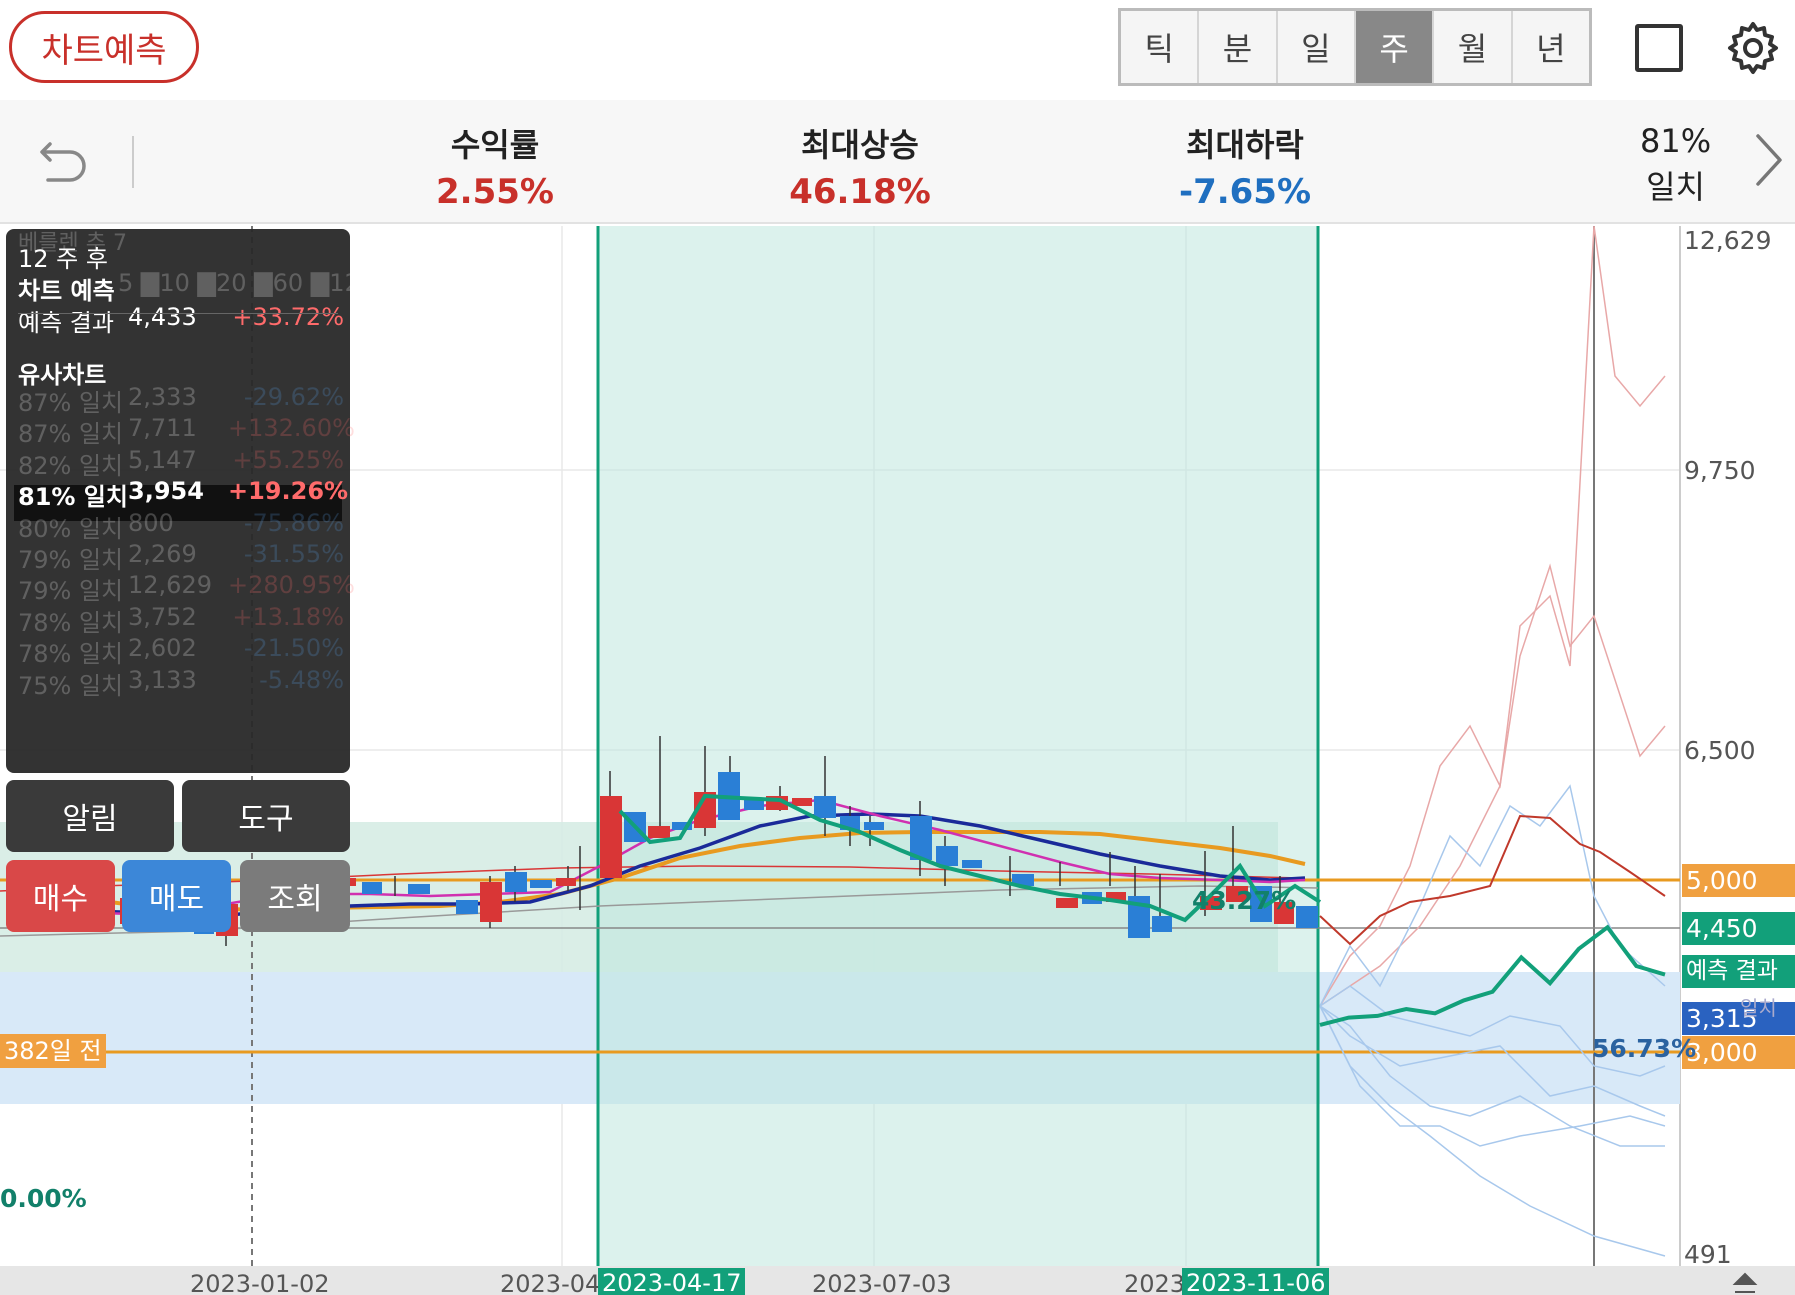 The width and height of the screenshot is (1795, 1295). I want to click on panel-title: 차트 예측, so click(66, 291).